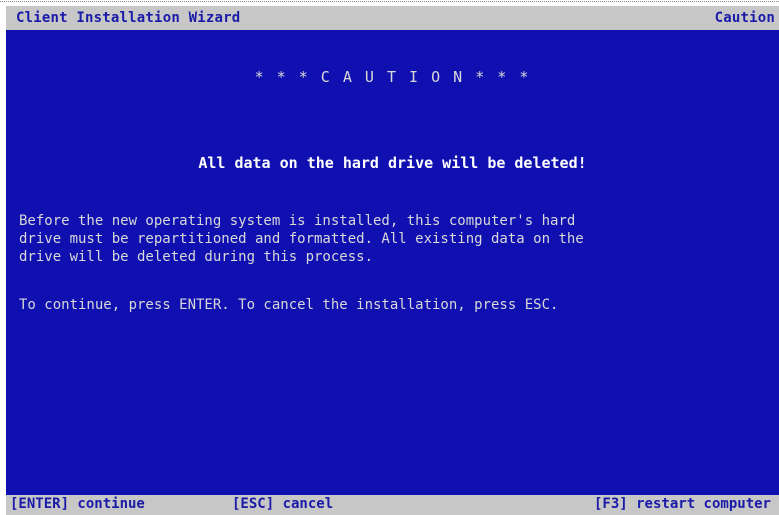 The width and height of the screenshot is (779, 515). Describe the element at coordinates (128, 18) in the screenshot. I see `wizard-title: Client Installation Wizard` at that location.